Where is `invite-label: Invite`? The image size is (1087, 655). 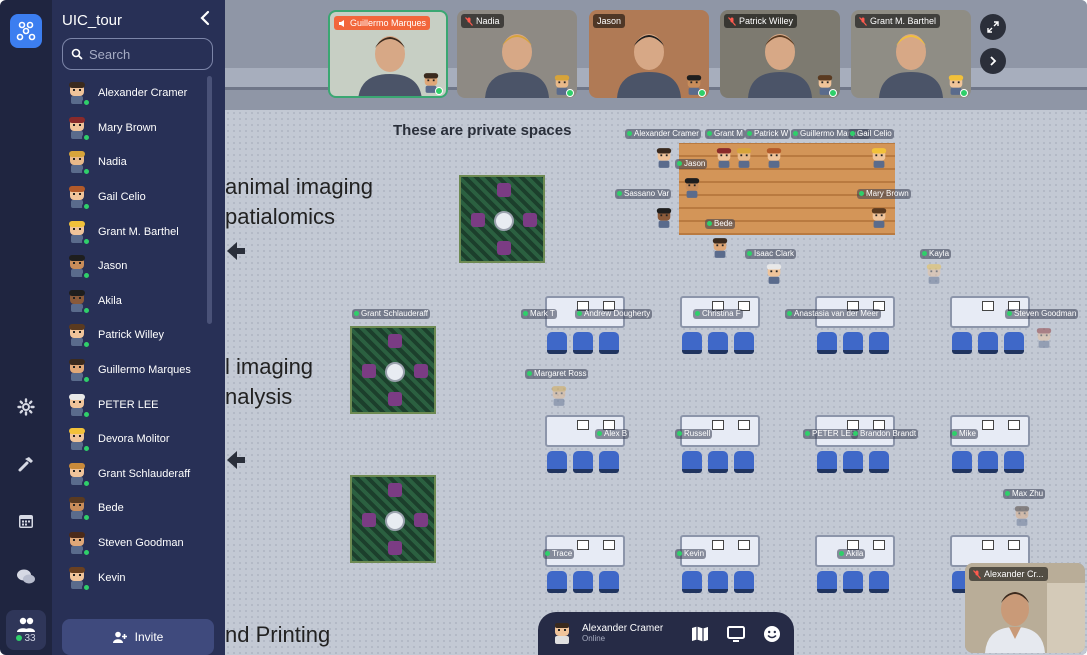
invite-label: Invite is located at coordinates (149, 637).